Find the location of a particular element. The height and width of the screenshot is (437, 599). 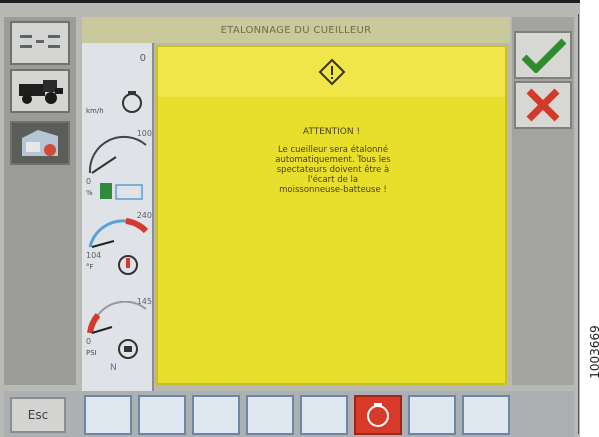

close-icon is located at coordinates (543, 105).